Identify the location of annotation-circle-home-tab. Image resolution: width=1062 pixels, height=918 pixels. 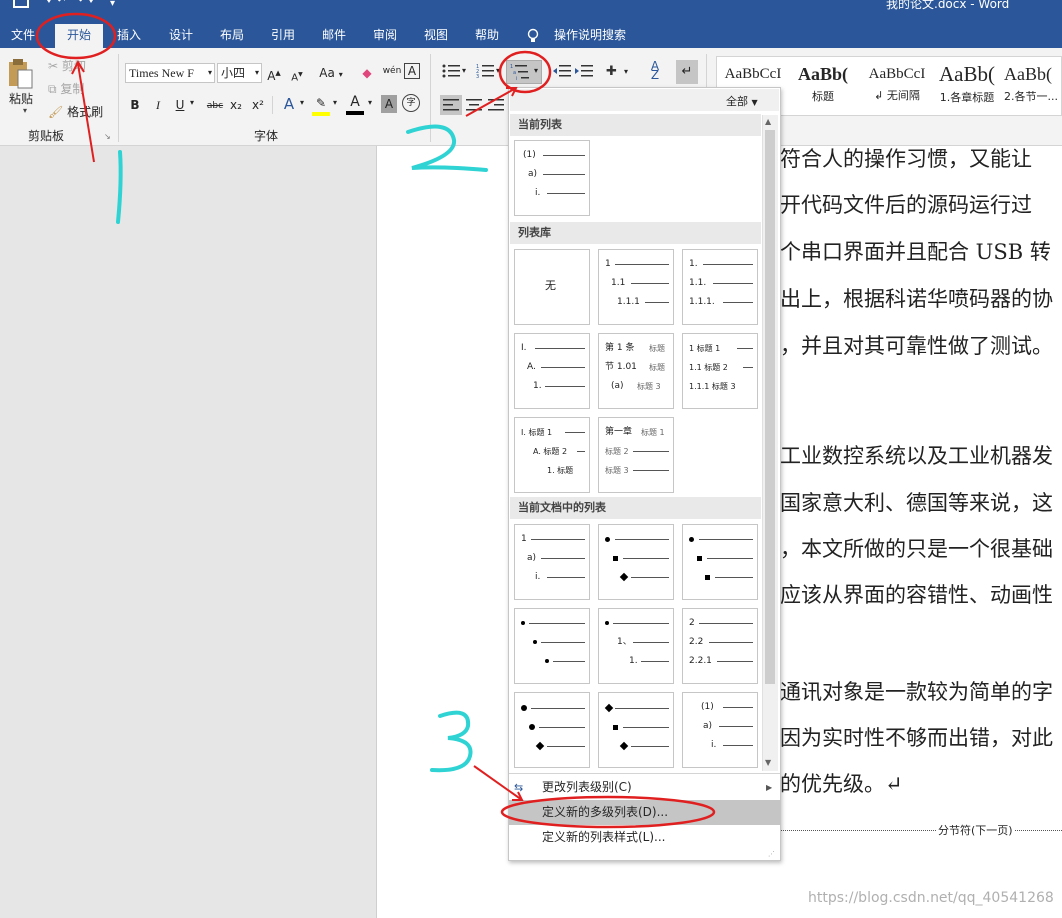
(76, 36).